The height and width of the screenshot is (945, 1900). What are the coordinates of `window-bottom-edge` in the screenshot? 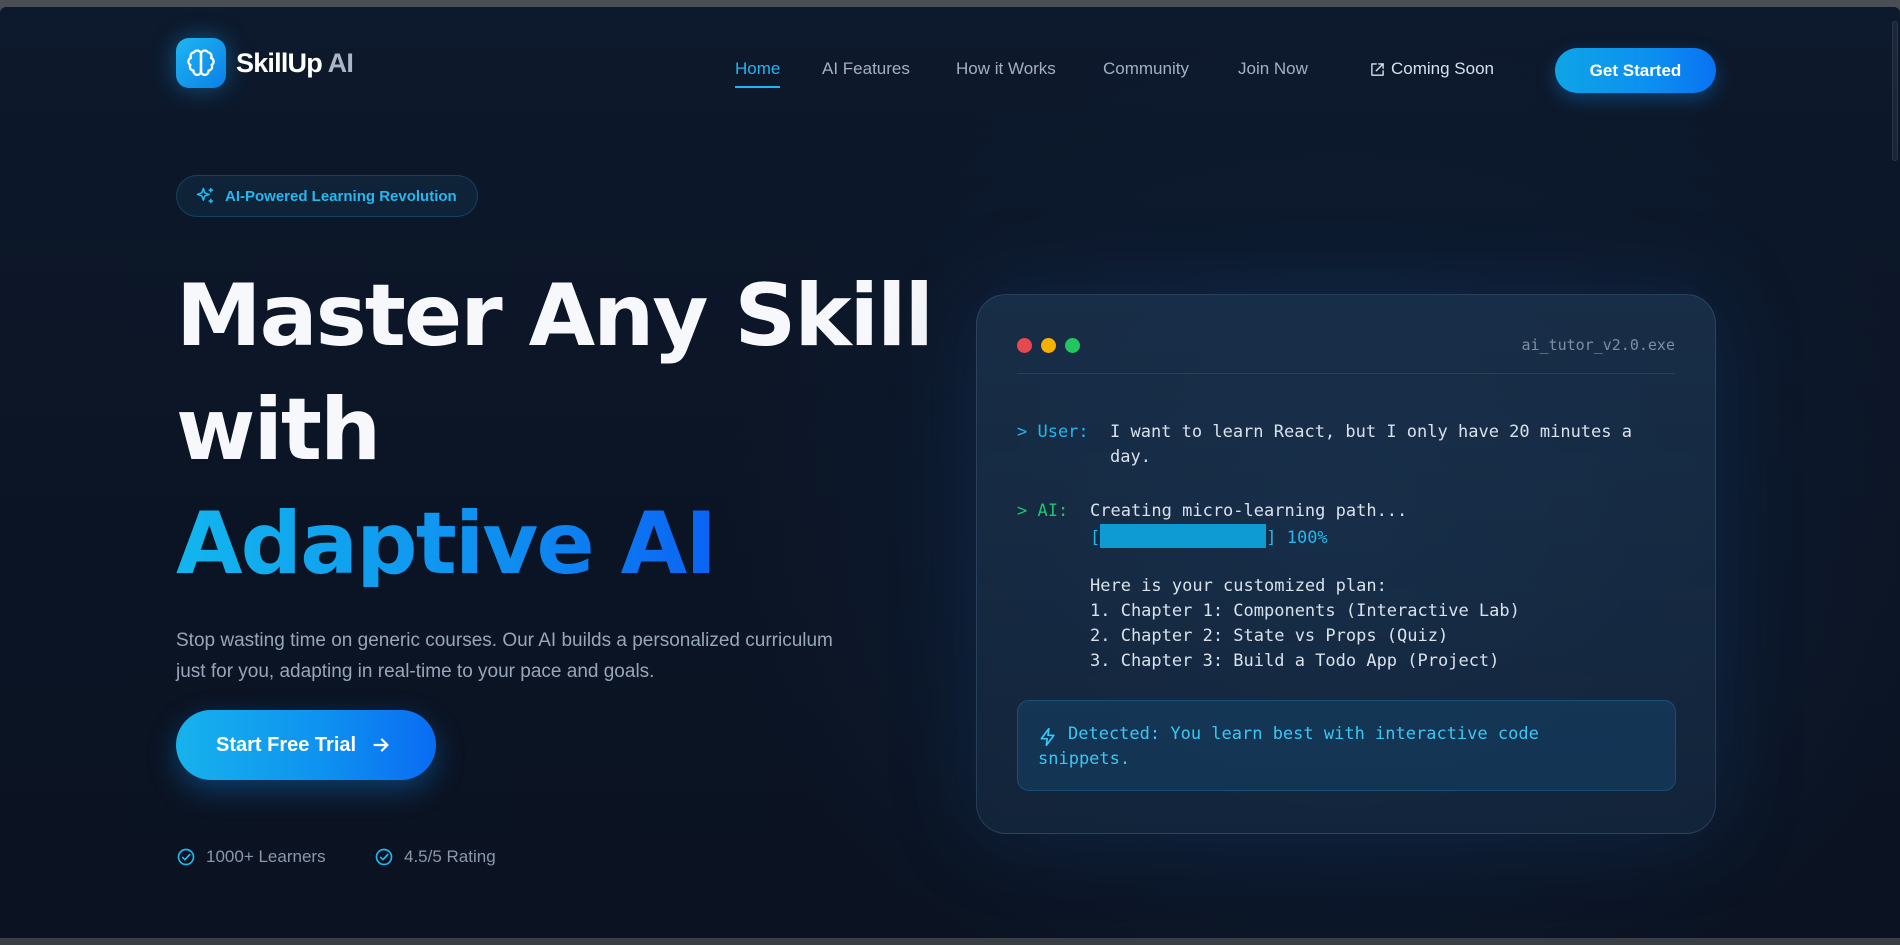 It's located at (950, 941).